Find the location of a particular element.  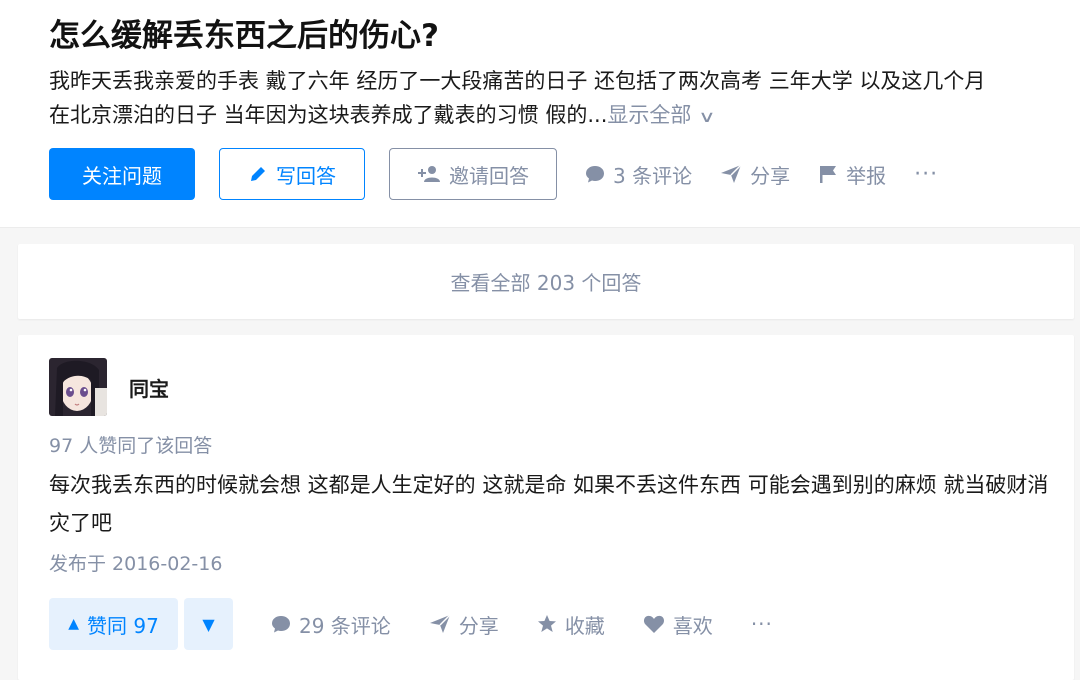

downvote-button: ▼ is located at coordinates (208, 624).